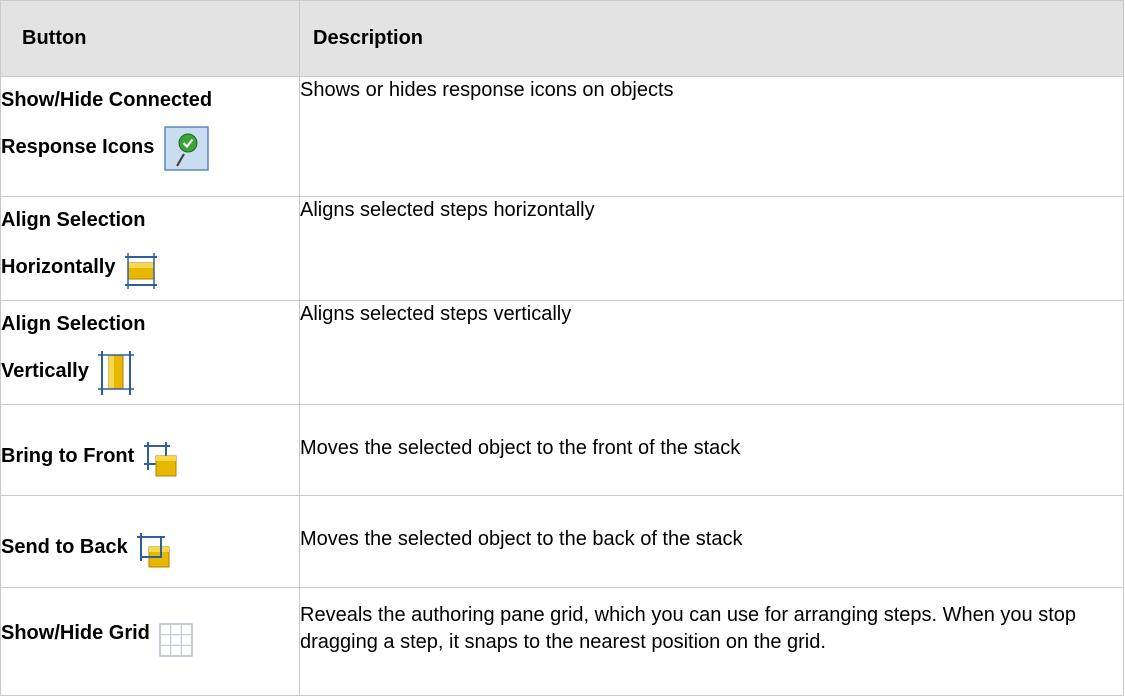 The image size is (1125, 696). I want to click on response-icon, so click(186, 148).